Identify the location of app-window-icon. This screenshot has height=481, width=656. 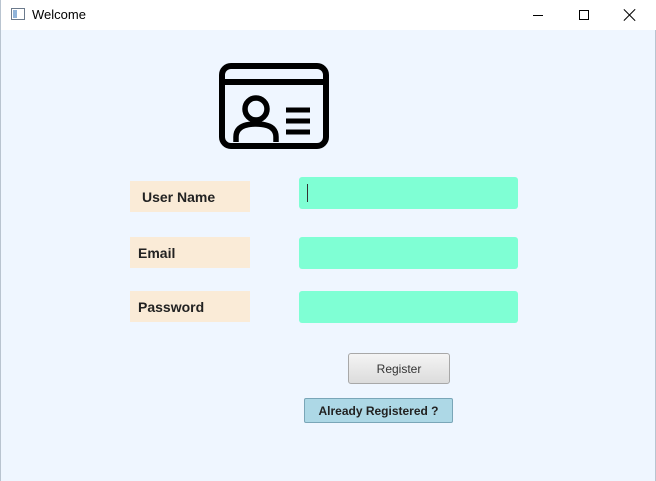
(18, 14).